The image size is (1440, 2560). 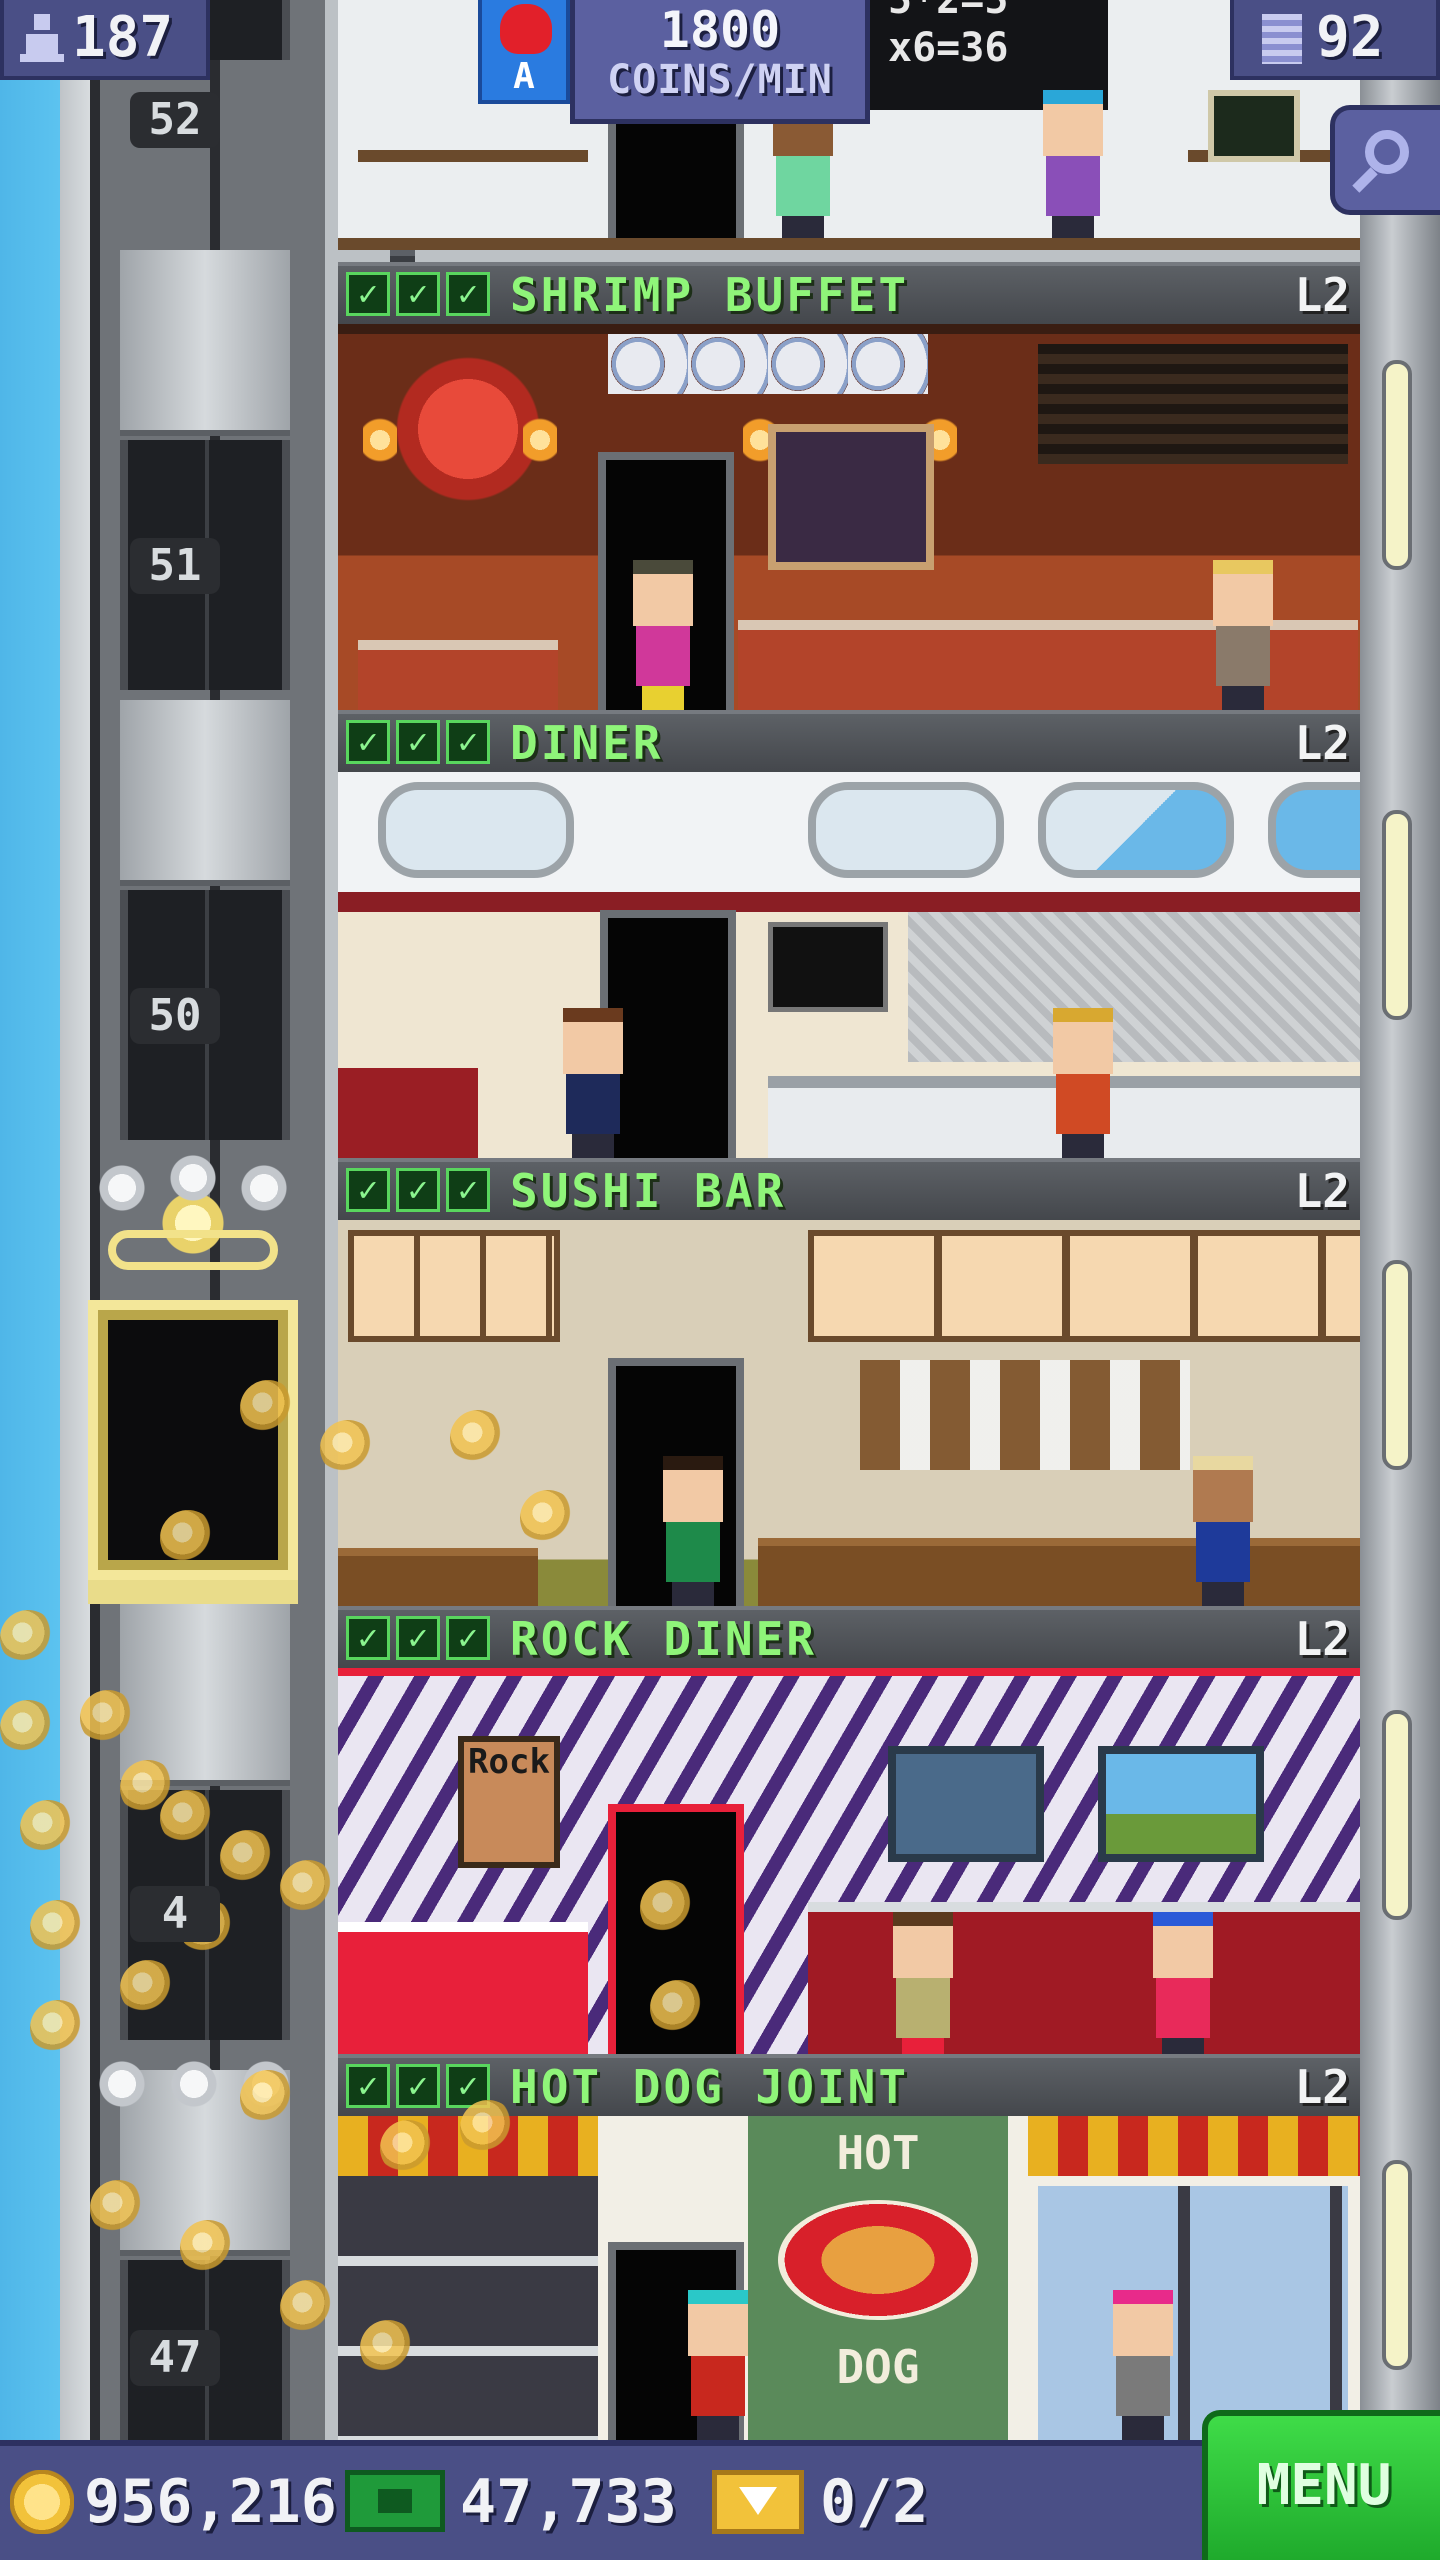 I want to click on person-up-icon, so click(x=42, y=38).